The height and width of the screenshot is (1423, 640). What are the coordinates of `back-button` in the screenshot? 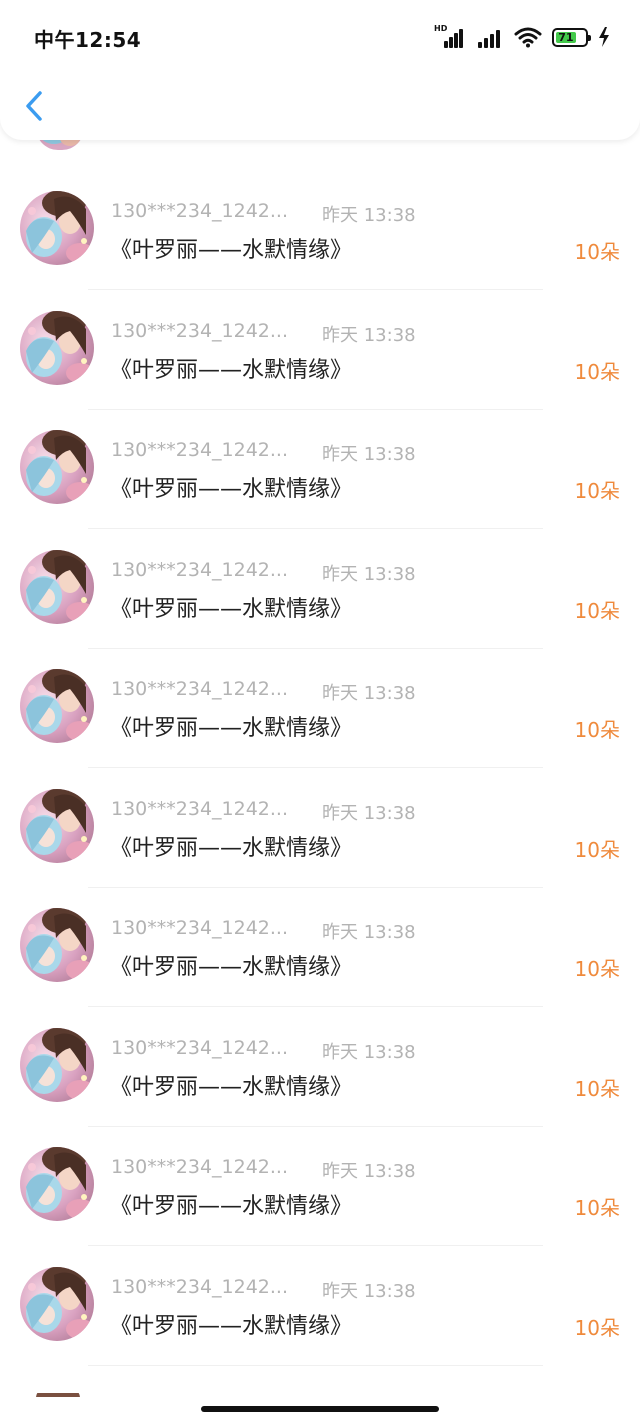 It's located at (36, 106).